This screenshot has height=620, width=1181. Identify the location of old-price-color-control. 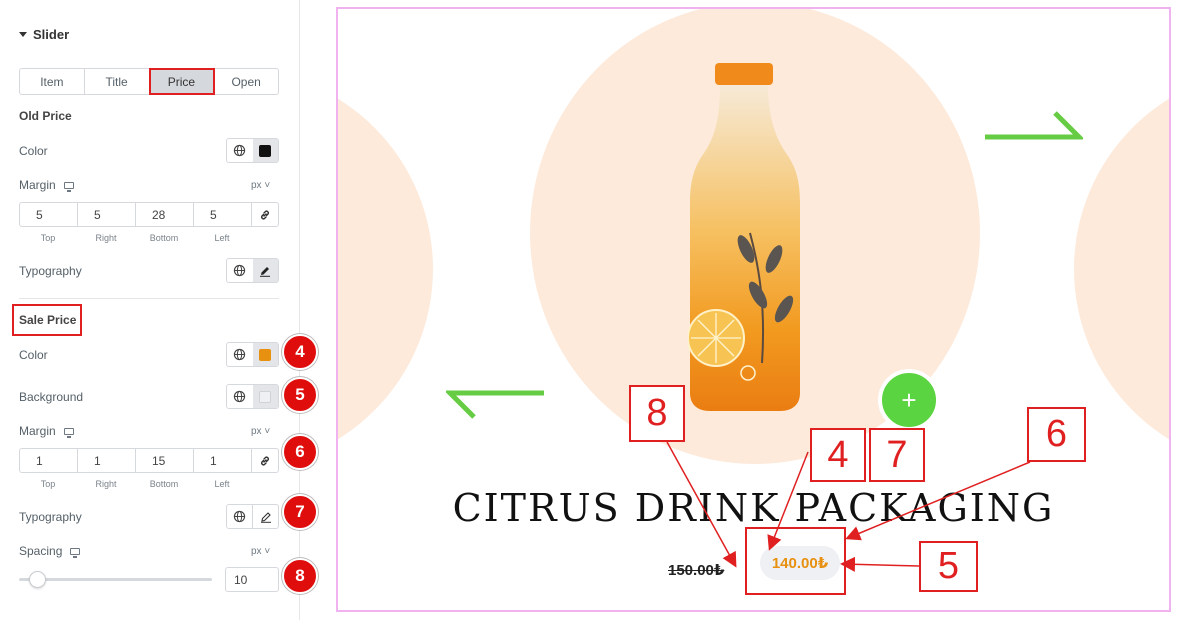
(252, 150).